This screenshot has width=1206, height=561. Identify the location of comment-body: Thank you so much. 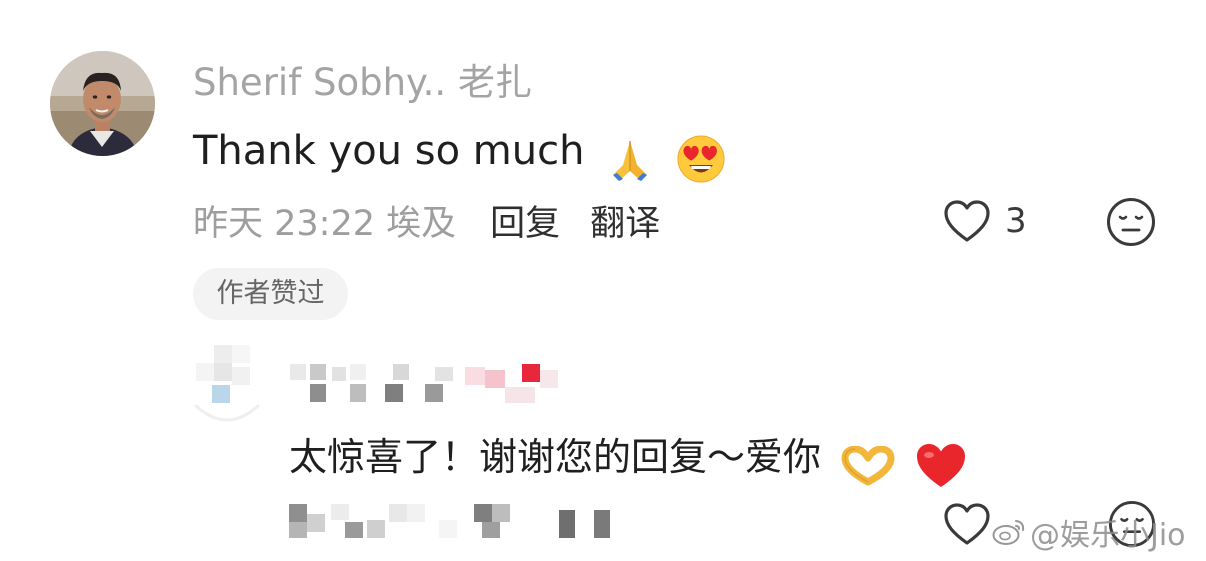
(459, 155).